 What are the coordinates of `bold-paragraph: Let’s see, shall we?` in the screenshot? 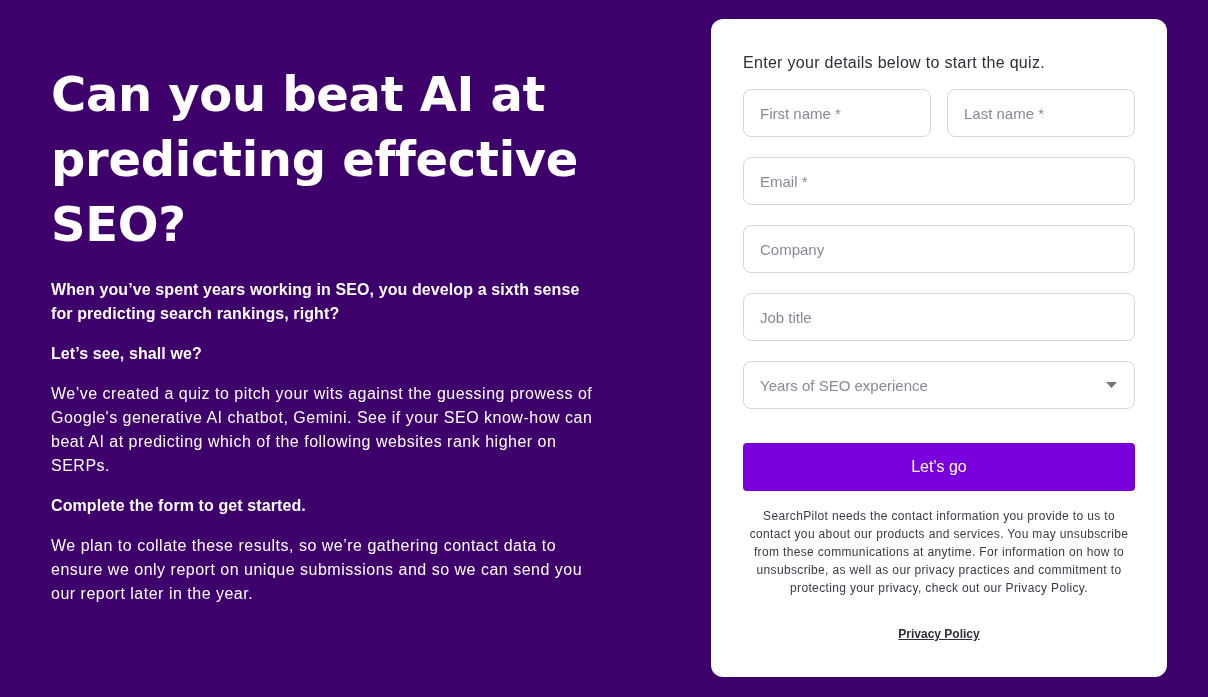 It's located at (127, 354).